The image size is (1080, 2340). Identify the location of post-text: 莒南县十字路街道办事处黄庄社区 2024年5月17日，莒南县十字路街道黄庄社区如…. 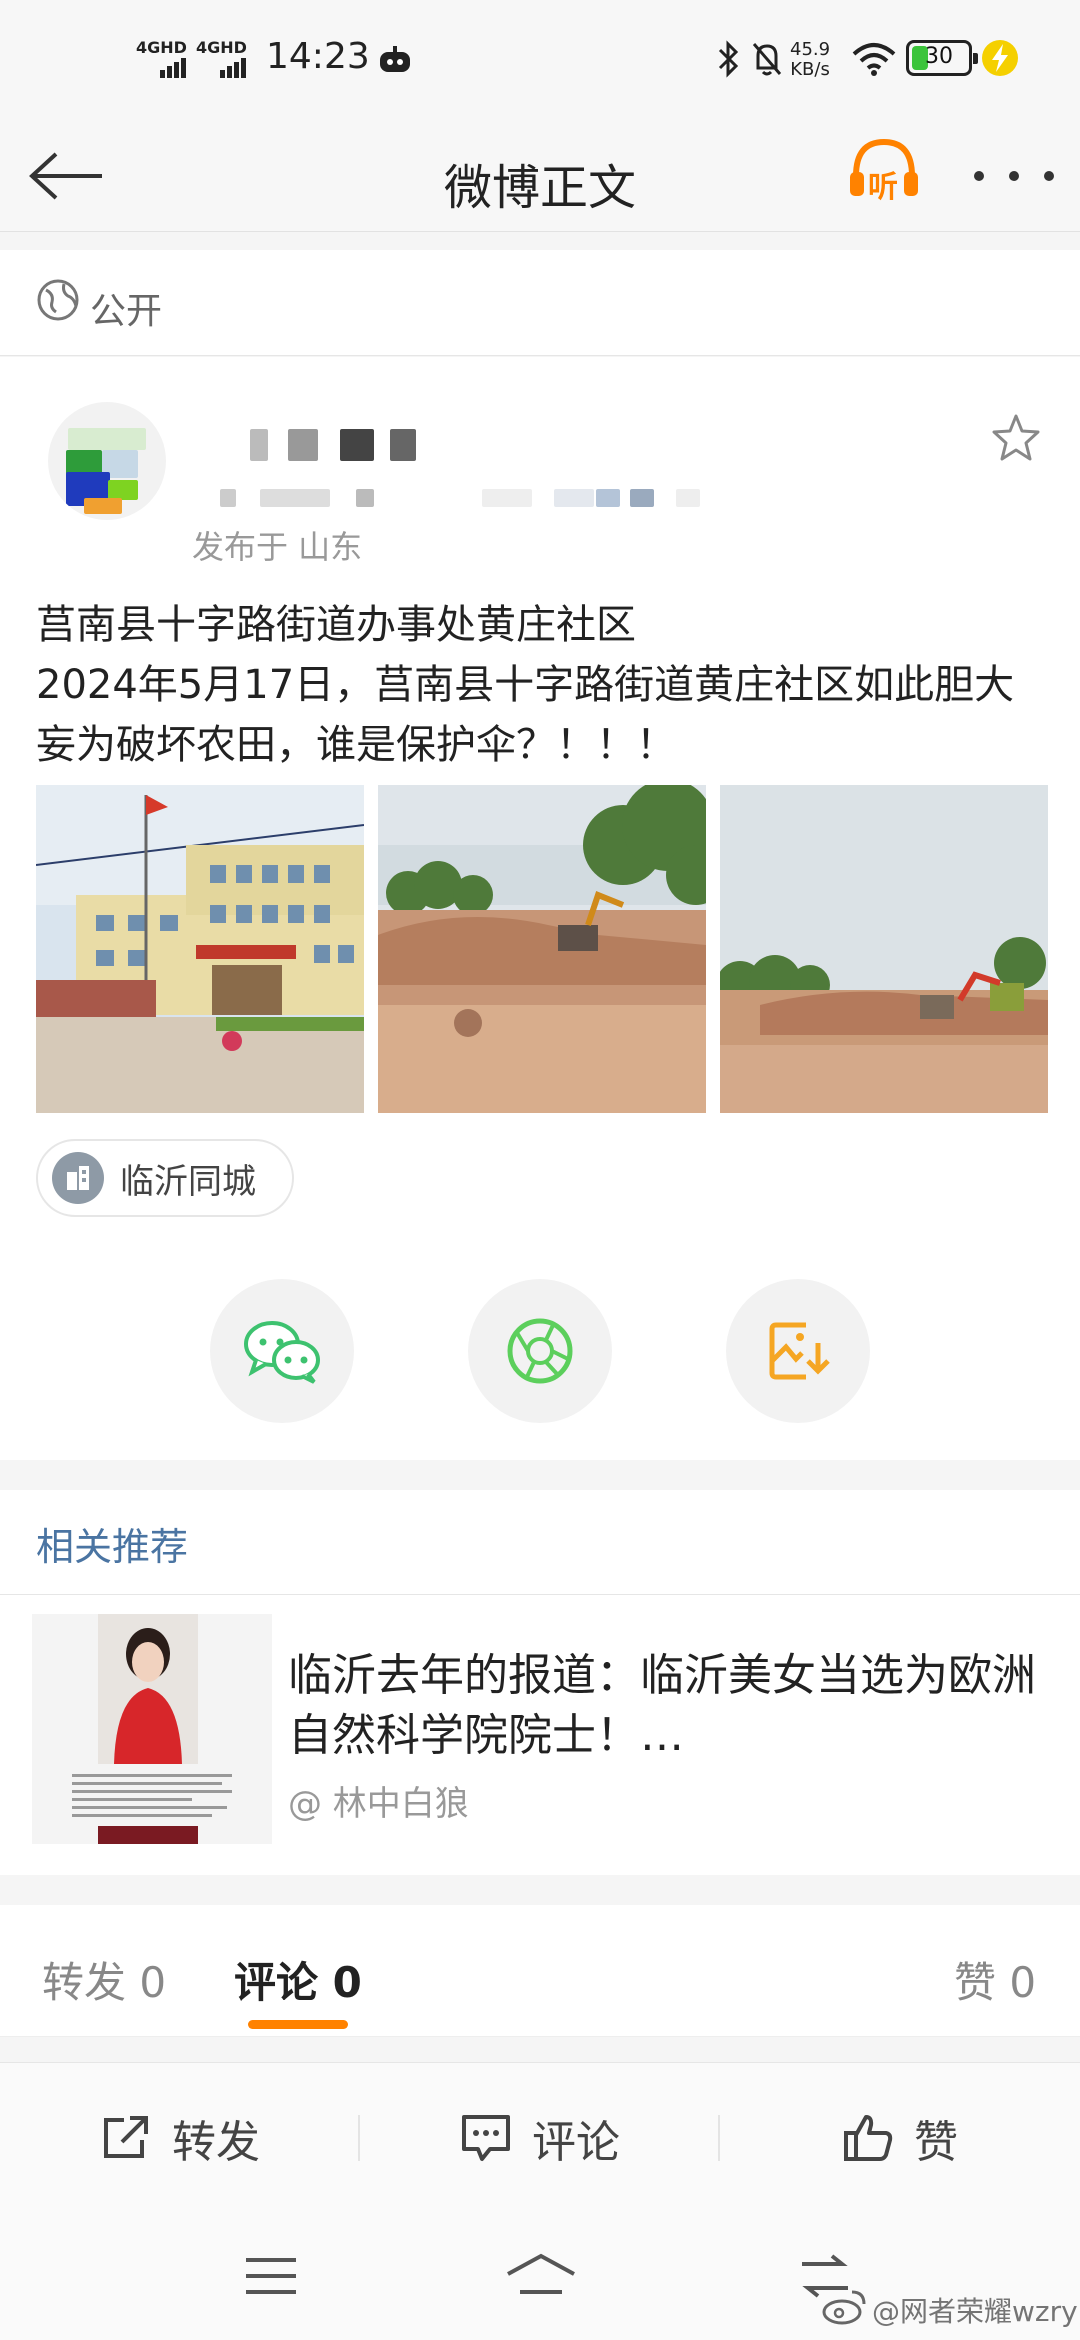
(541, 685).